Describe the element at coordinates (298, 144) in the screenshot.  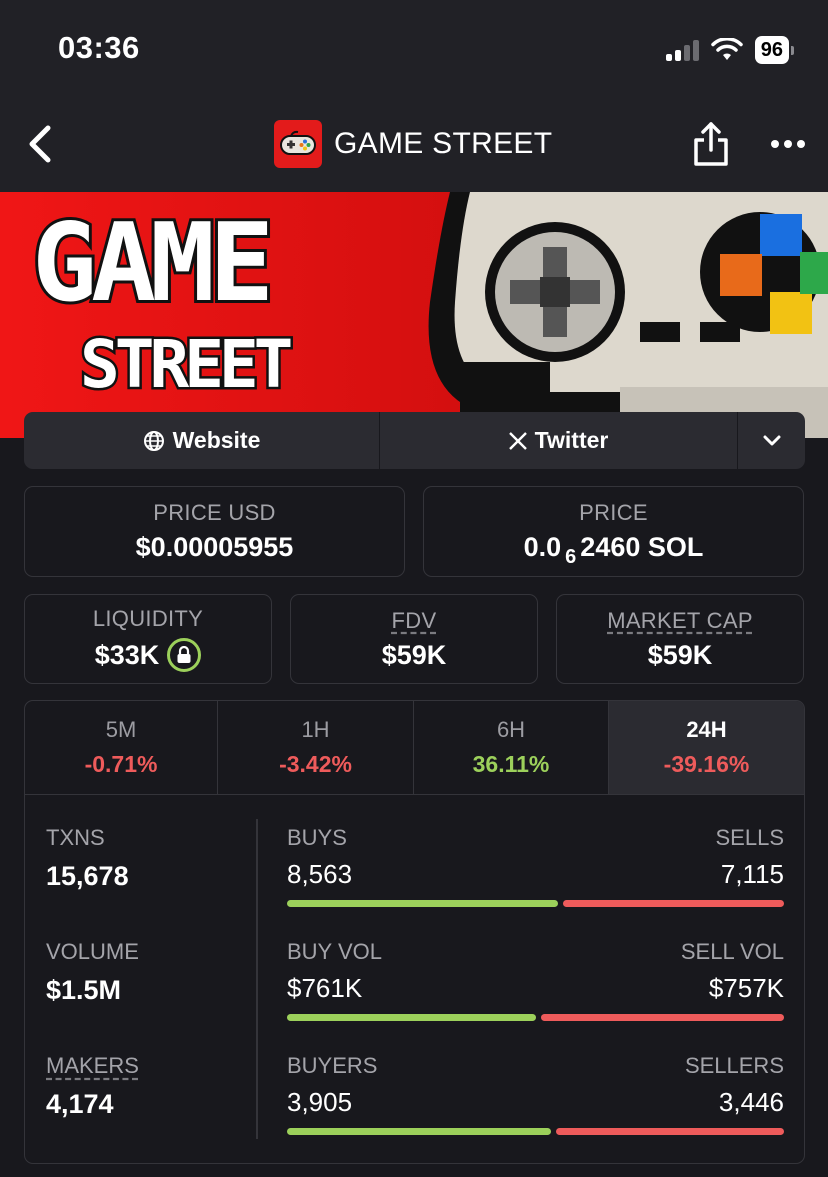
I see `gamepad-logo-icon` at that location.